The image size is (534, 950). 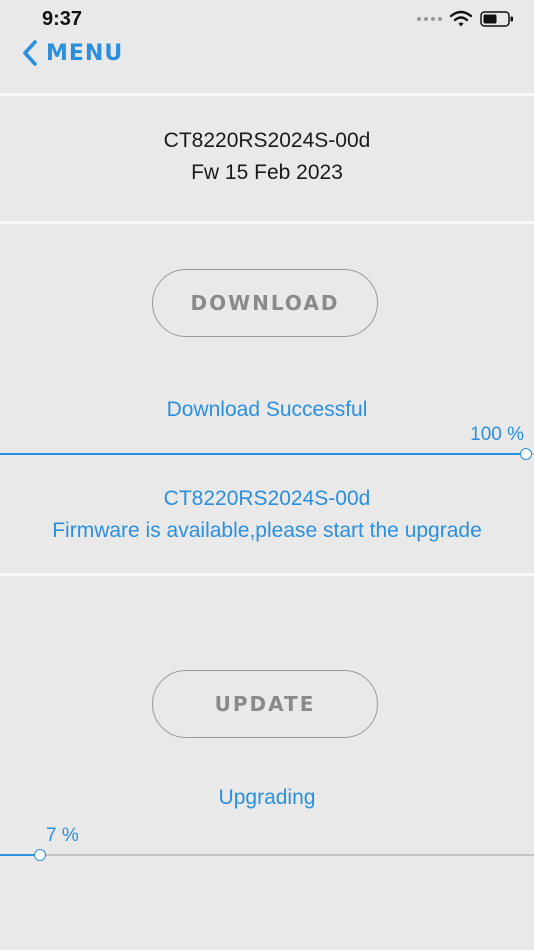 What do you see at coordinates (263, 454) in the screenshot?
I see `slider-fill` at bounding box center [263, 454].